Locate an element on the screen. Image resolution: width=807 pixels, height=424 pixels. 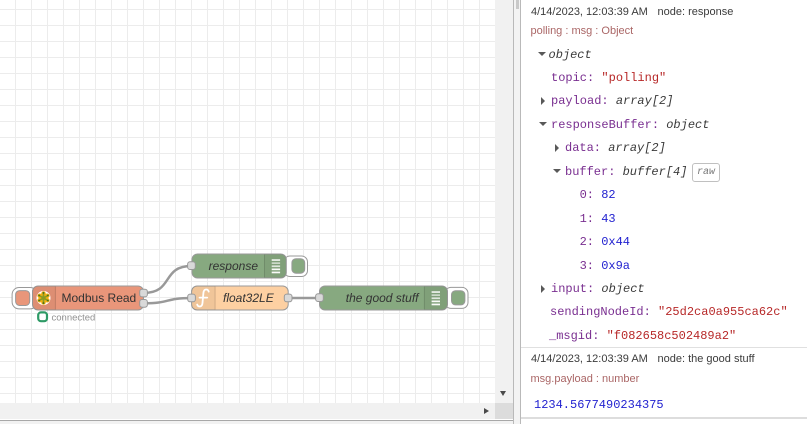
svg-text: Modbus Read is located at coordinates (99, 298).